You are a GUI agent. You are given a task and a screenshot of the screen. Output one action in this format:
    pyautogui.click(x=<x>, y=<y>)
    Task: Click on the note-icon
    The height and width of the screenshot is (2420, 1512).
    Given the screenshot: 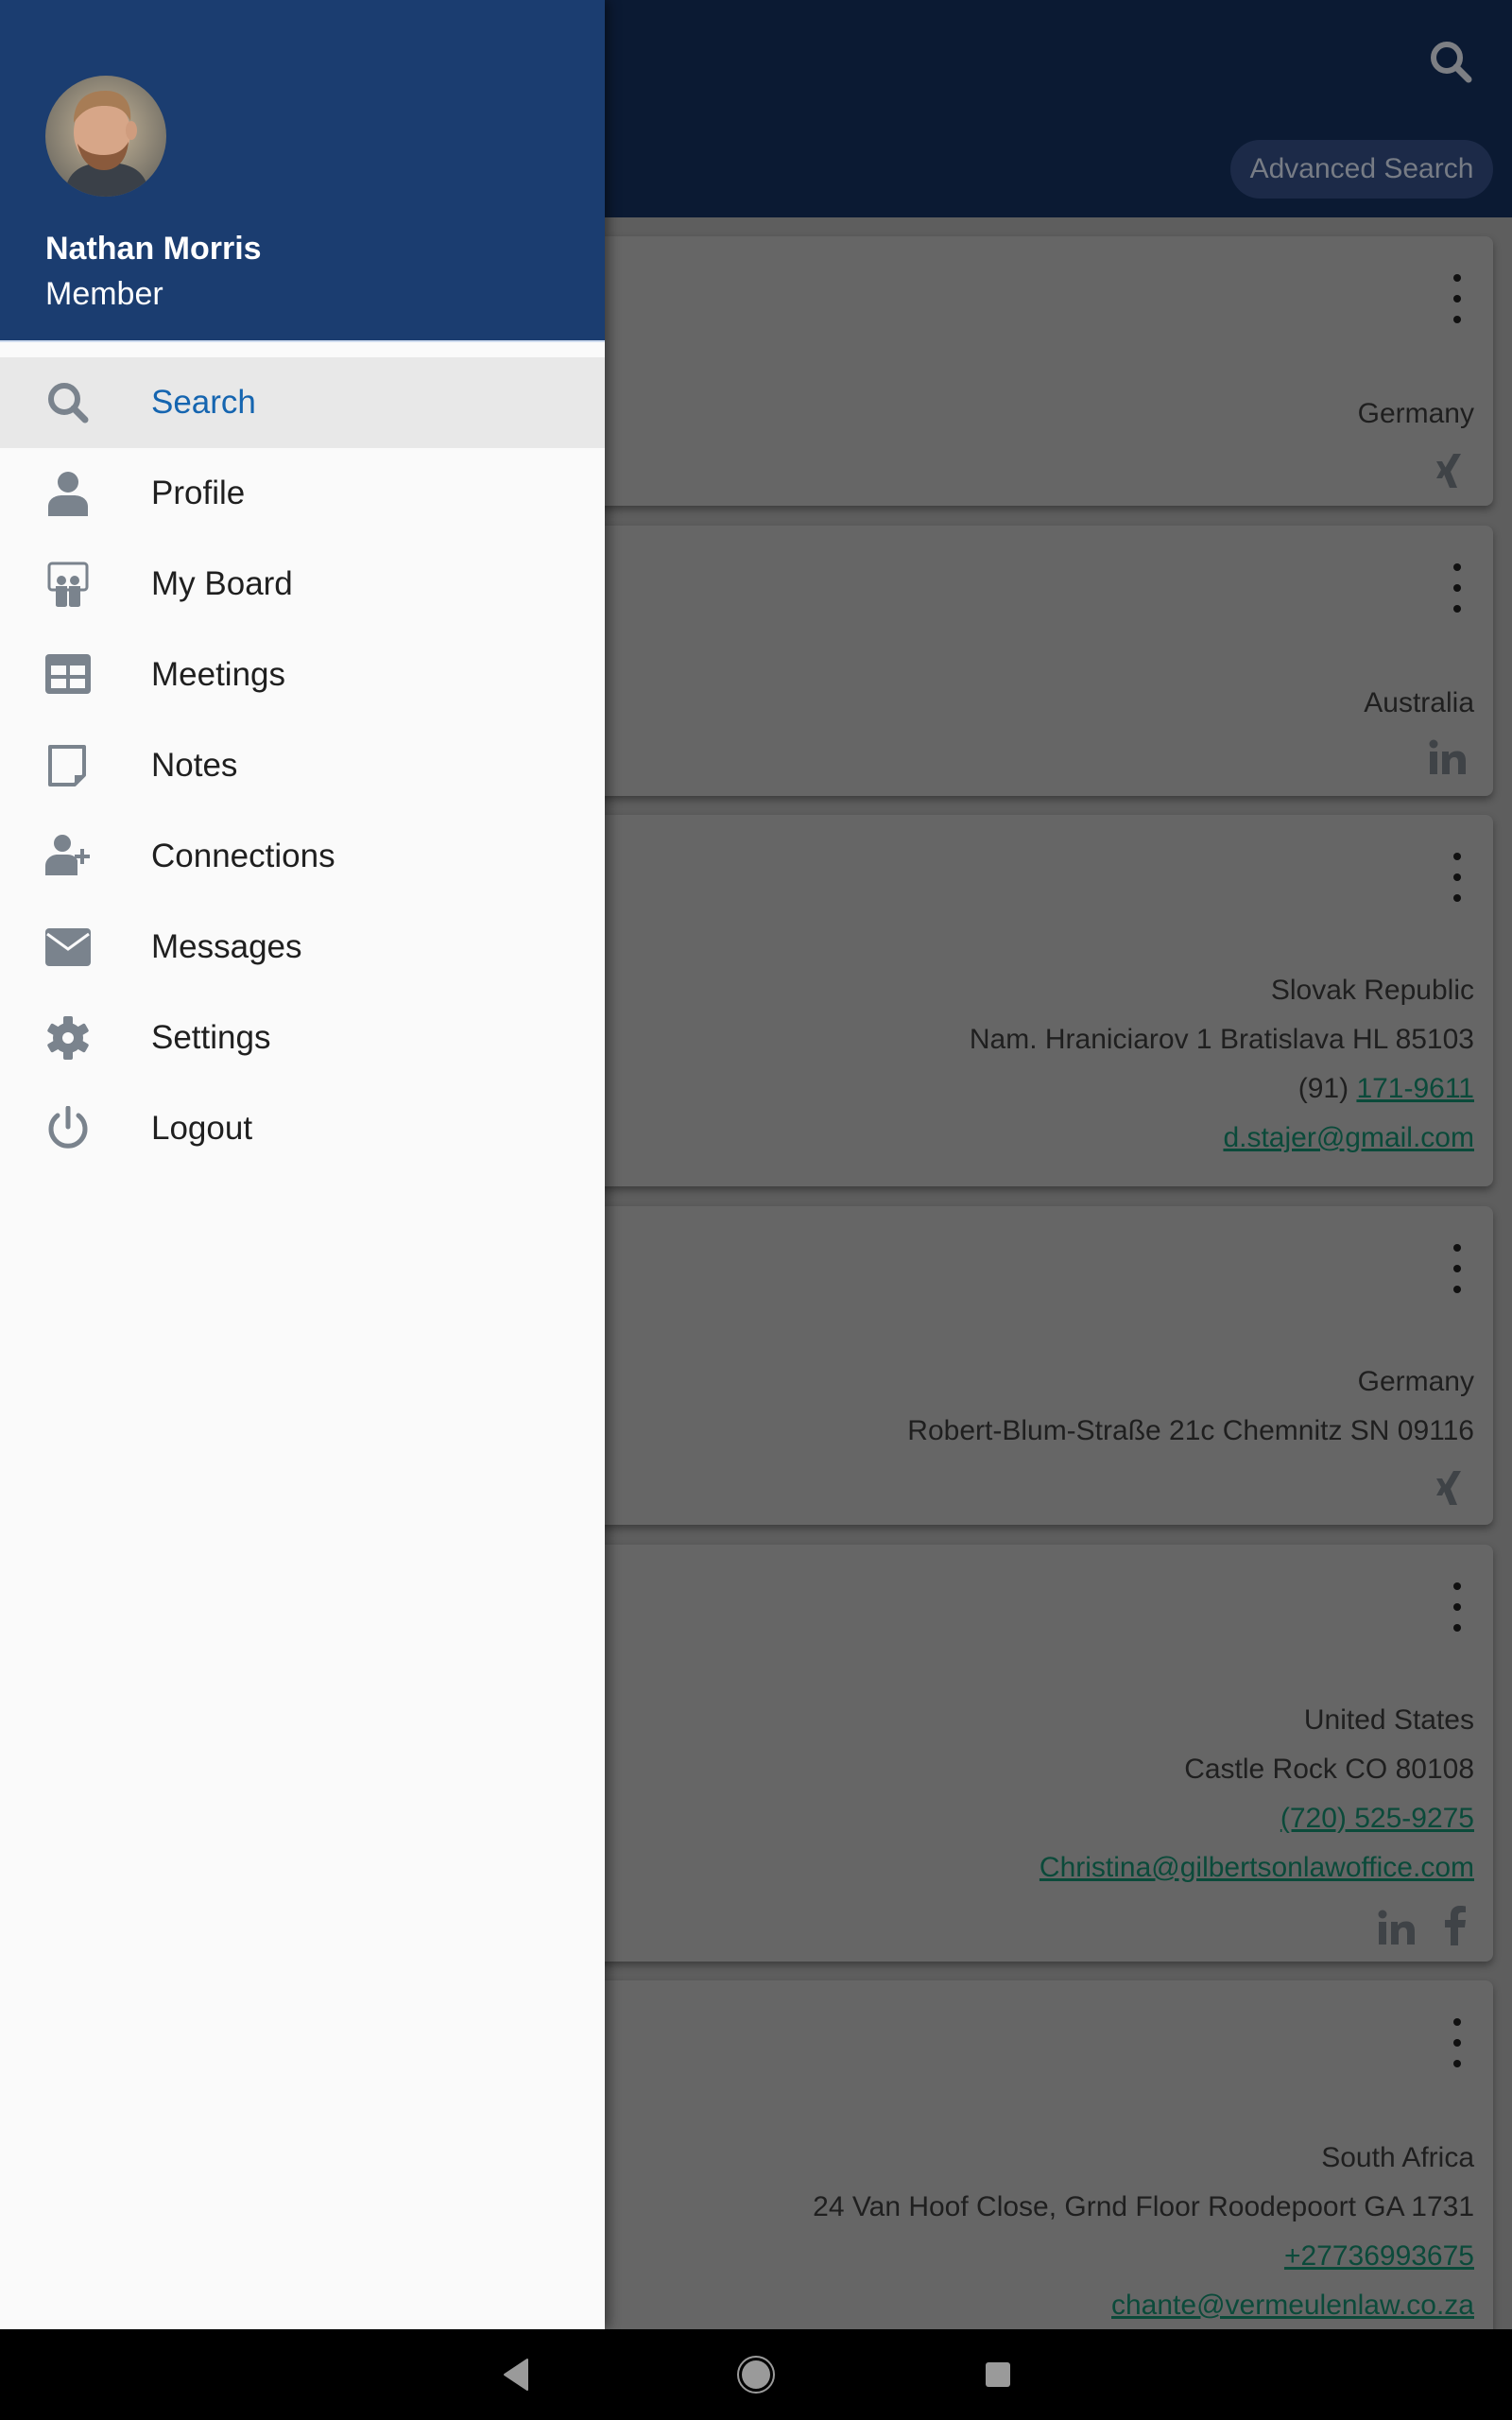 What is the action you would take?
    pyautogui.click(x=68, y=765)
    